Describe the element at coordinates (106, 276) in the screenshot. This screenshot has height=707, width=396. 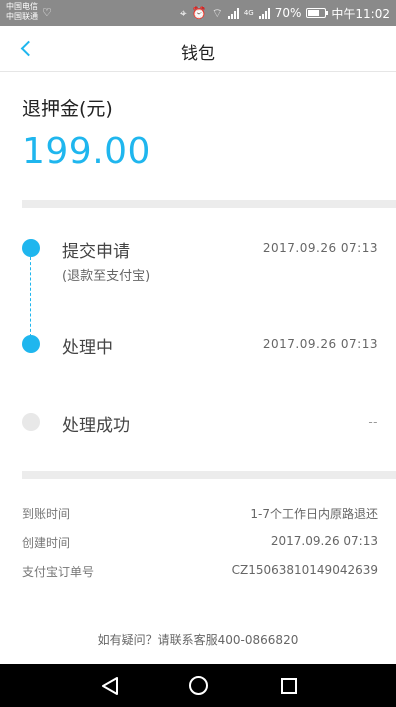
I see `timeline-step-subtitle: (退款至支付宝)` at that location.